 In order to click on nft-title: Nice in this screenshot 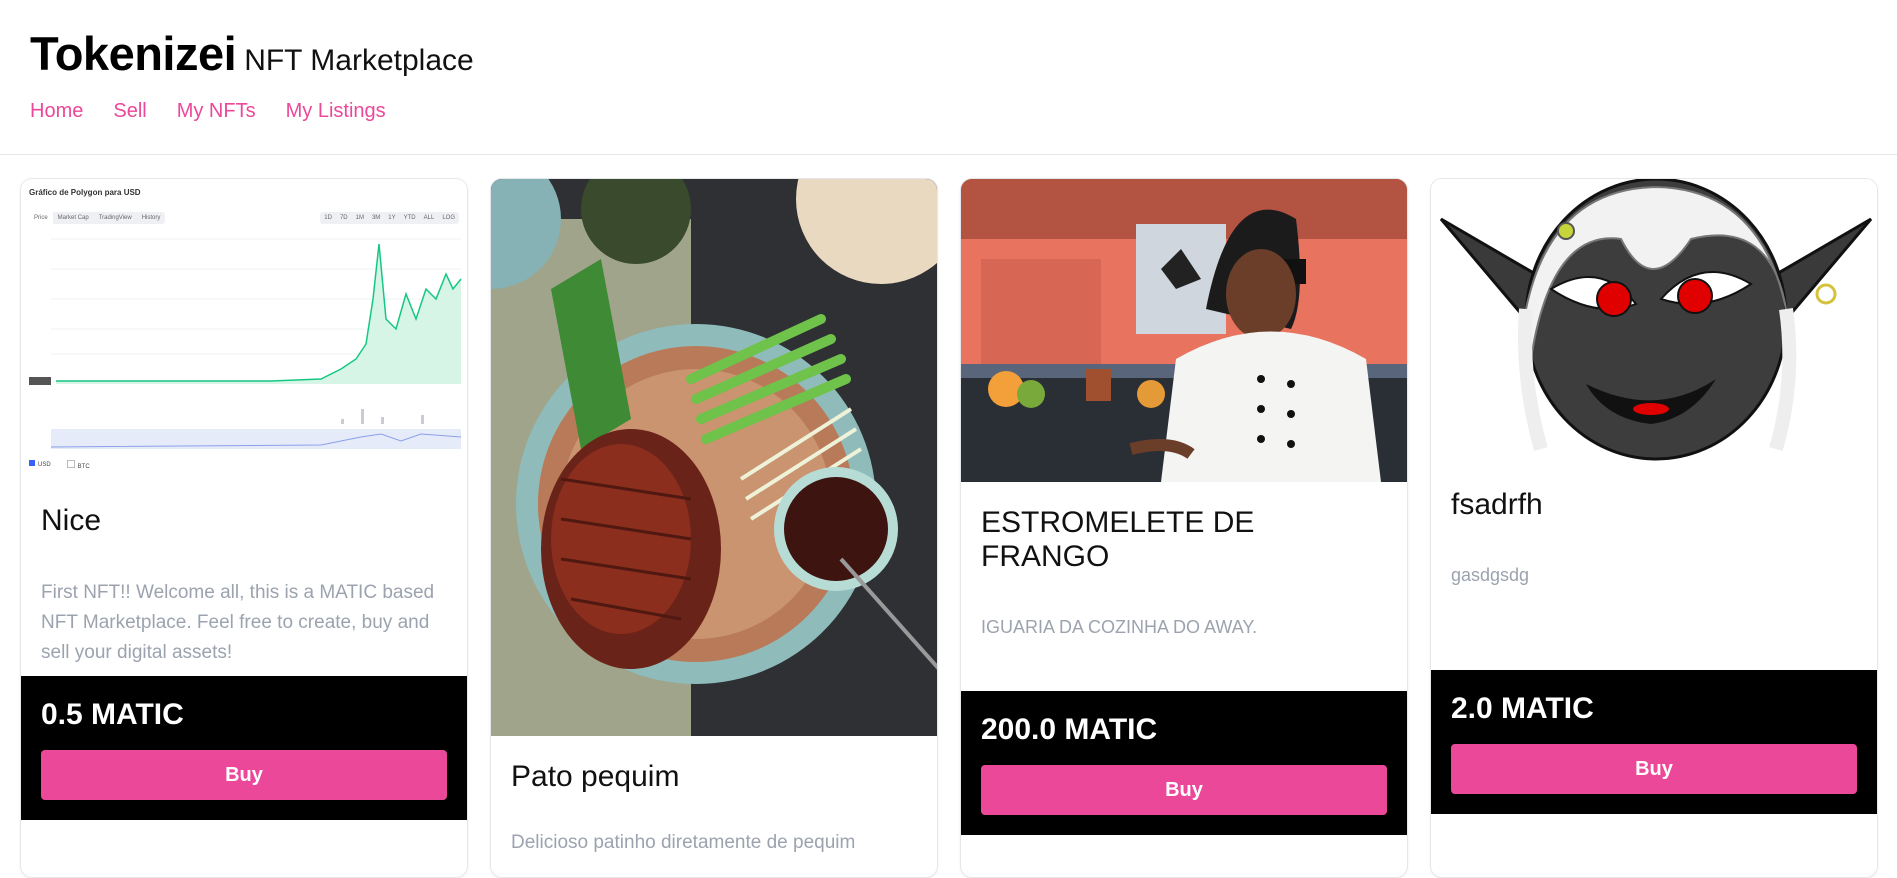, I will do `click(71, 520)`.